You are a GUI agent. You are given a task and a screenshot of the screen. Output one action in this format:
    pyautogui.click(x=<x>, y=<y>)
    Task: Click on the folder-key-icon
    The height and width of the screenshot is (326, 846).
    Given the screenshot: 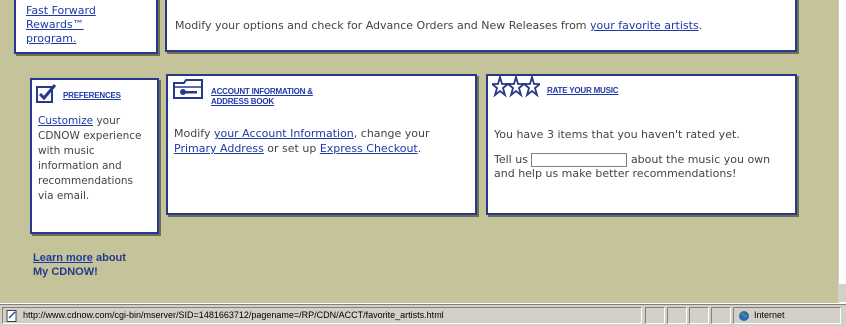 What is the action you would take?
    pyautogui.click(x=189, y=90)
    